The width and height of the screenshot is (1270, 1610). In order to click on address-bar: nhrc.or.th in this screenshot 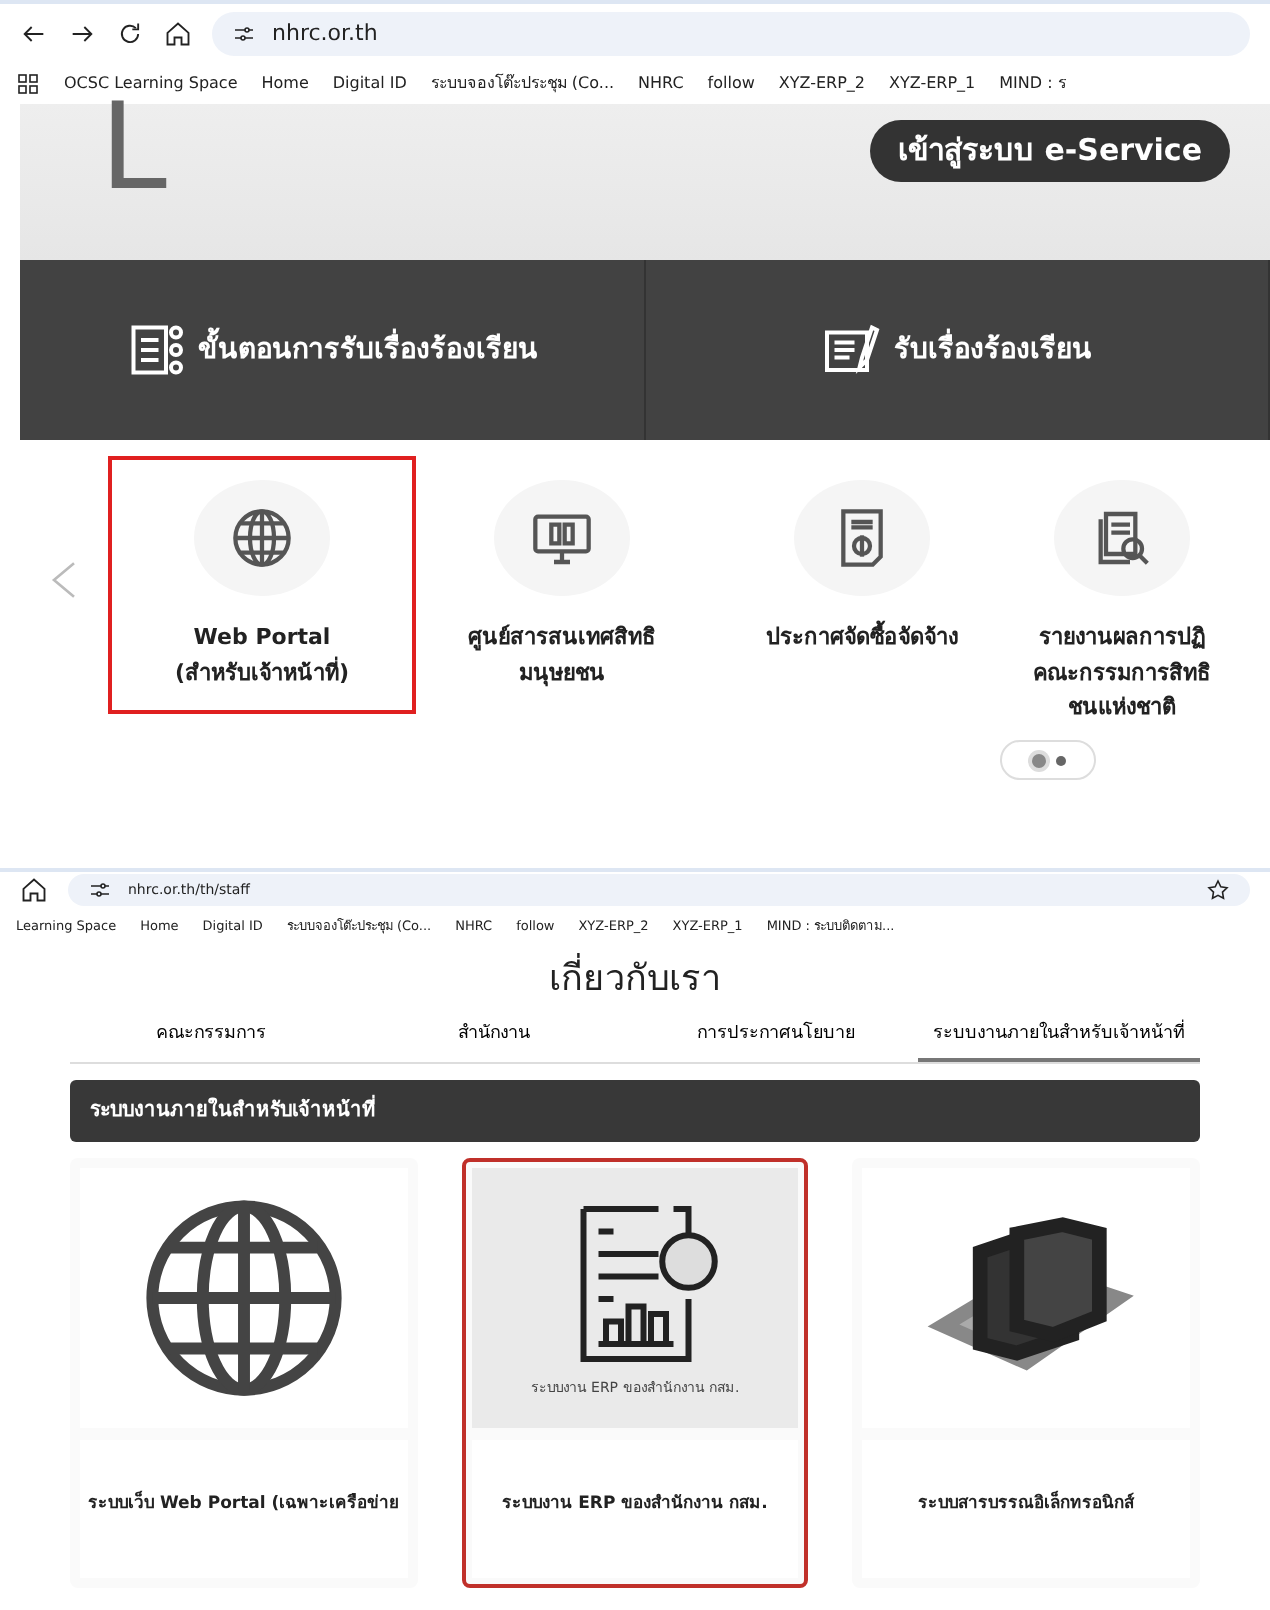, I will do `click(731, 34)`.